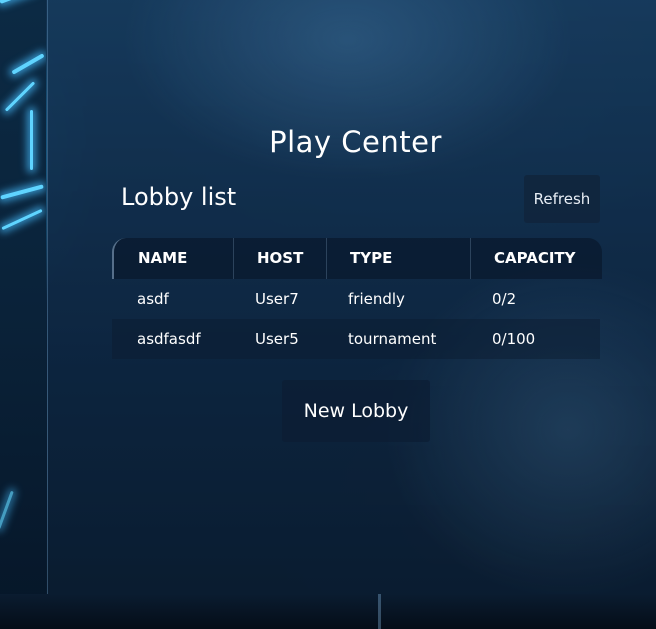 This screenshot has width=656, height=629. I want to click on background-art-left, so click(23, 314).